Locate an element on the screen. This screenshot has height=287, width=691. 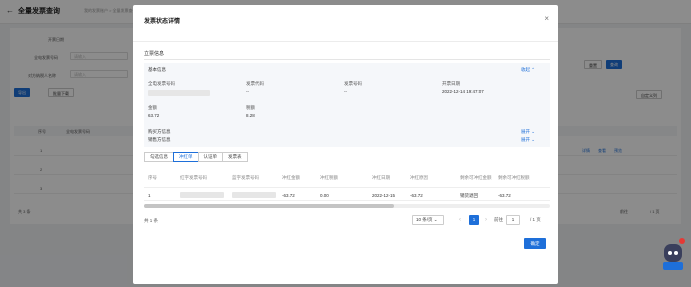
field-value: 8.28 is located at coordinates (250, 115).